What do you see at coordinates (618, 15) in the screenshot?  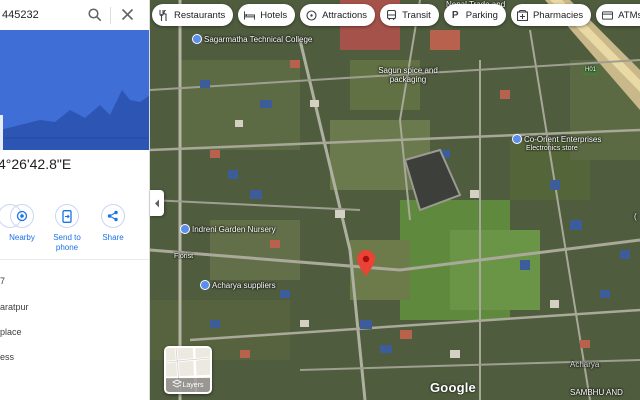 I see `chip-atms: ATMs` at bounding box center [618, 15].